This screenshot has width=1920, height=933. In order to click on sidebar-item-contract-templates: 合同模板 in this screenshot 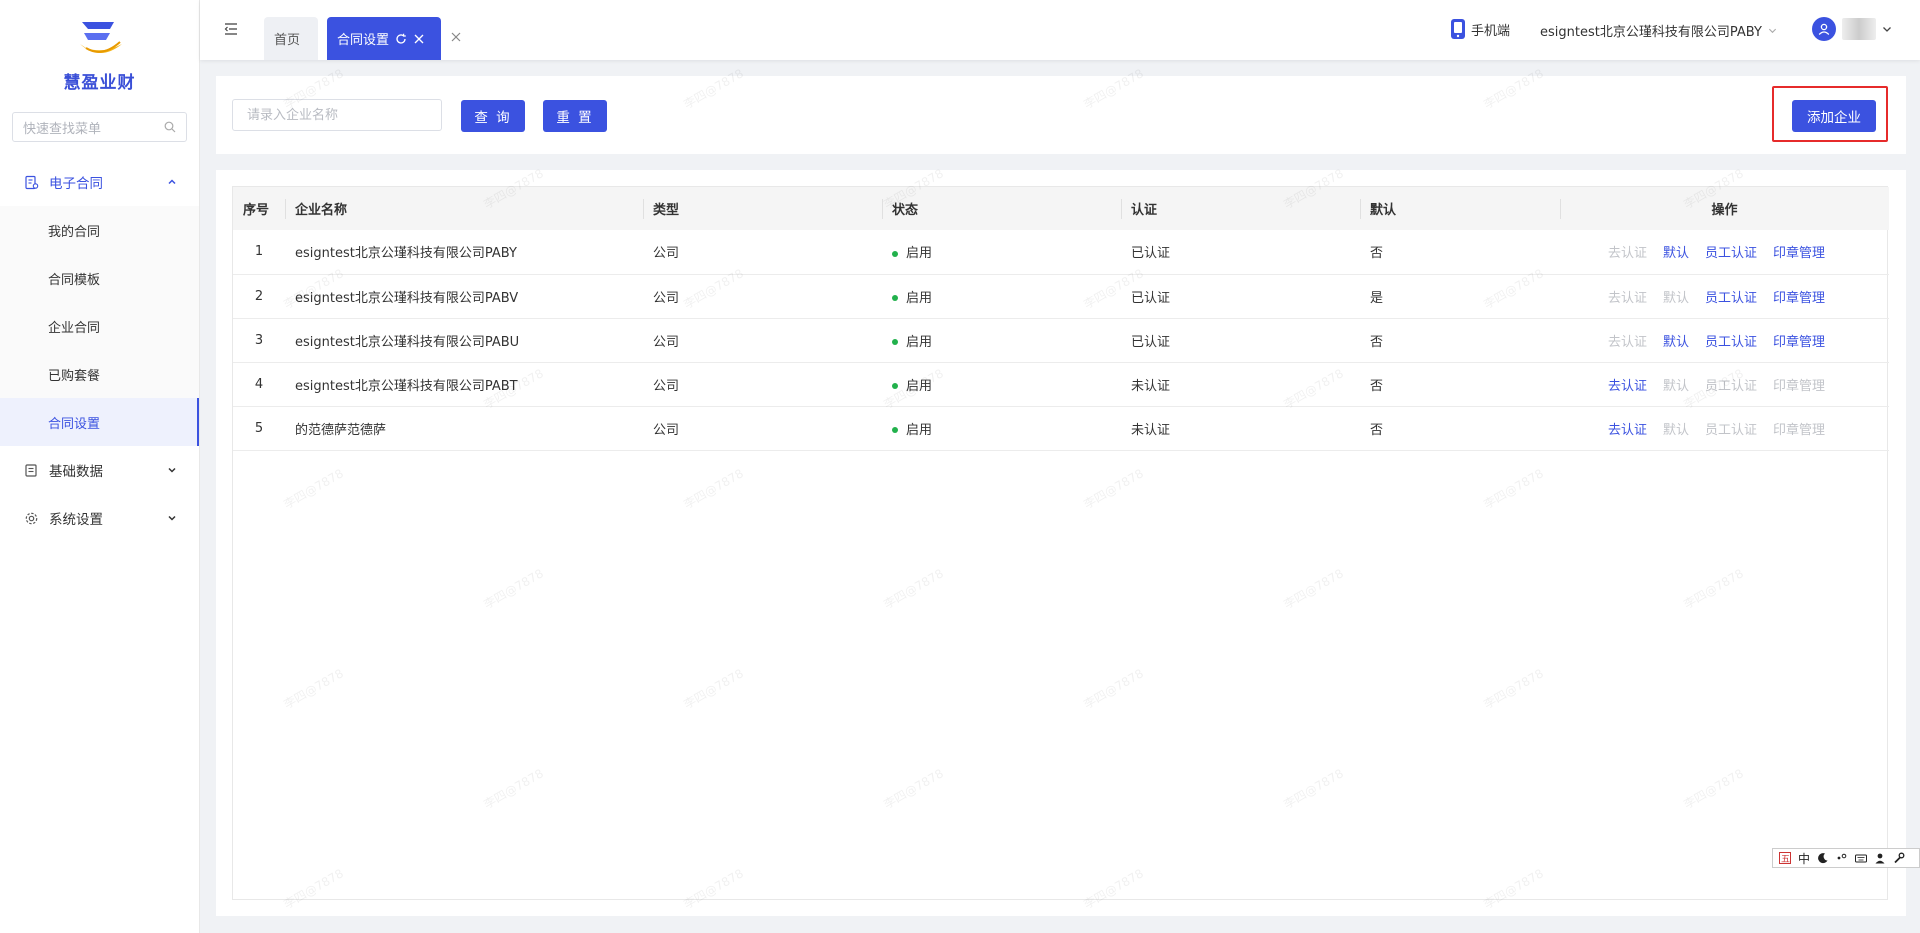, I will do `click(99, 278)`.